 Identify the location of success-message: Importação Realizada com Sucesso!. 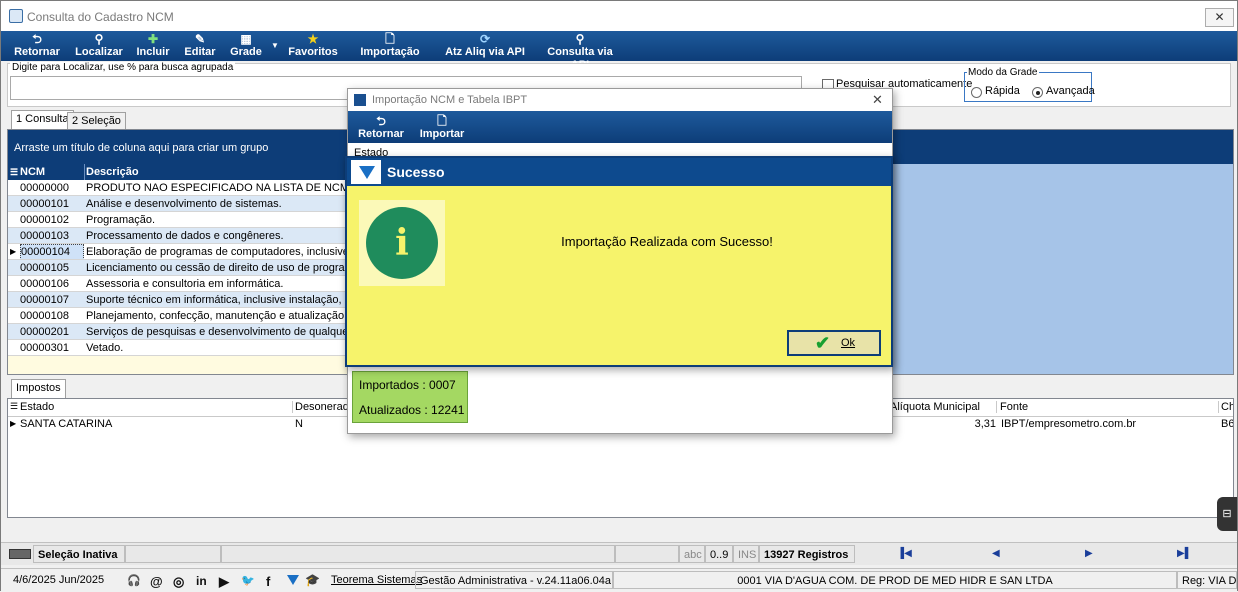
(667, 241).